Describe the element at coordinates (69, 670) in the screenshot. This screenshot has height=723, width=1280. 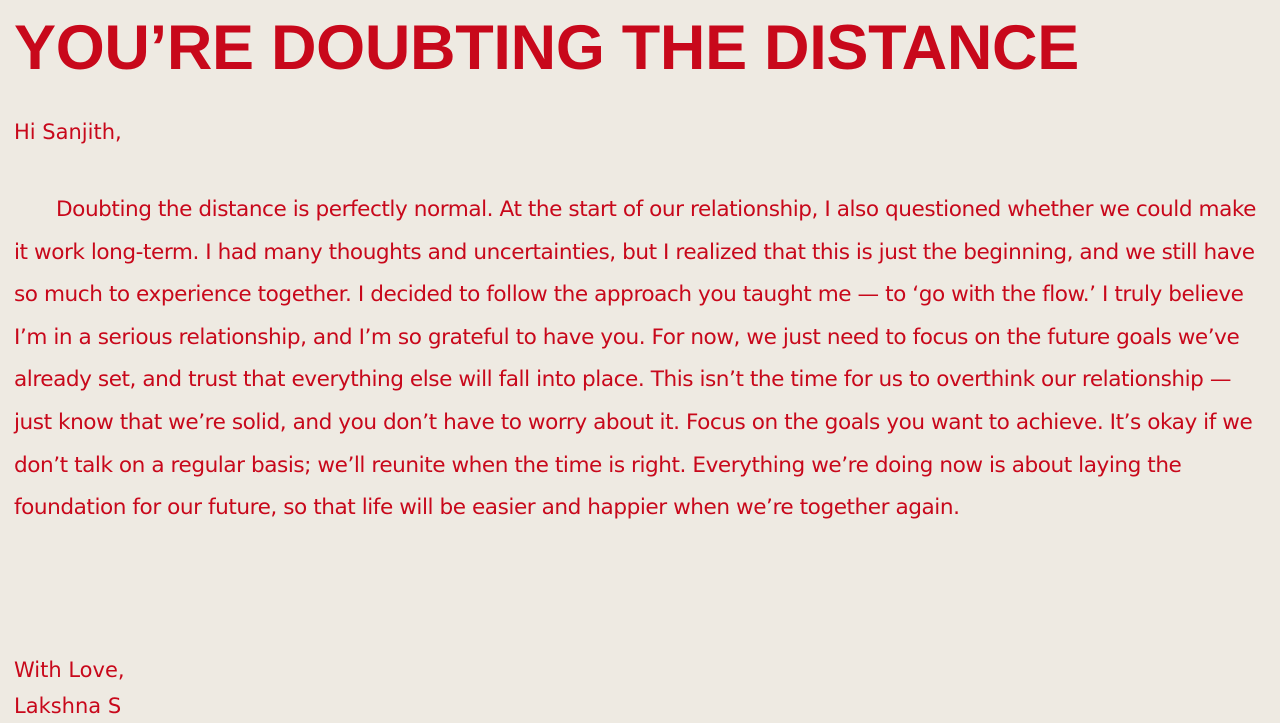
I see `letter-closing: With Love,` at that location.